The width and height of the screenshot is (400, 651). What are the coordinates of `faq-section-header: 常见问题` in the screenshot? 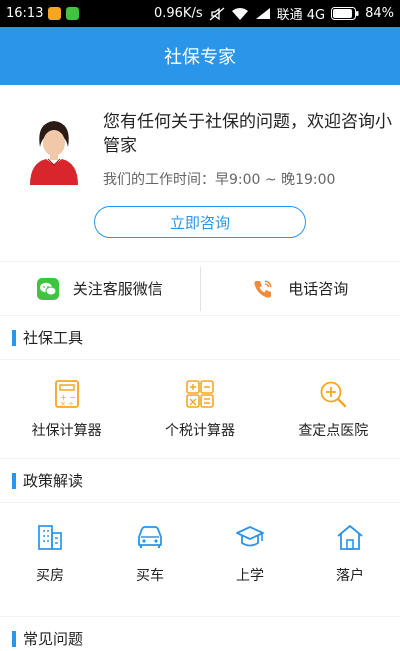 It's located at (200, 634).